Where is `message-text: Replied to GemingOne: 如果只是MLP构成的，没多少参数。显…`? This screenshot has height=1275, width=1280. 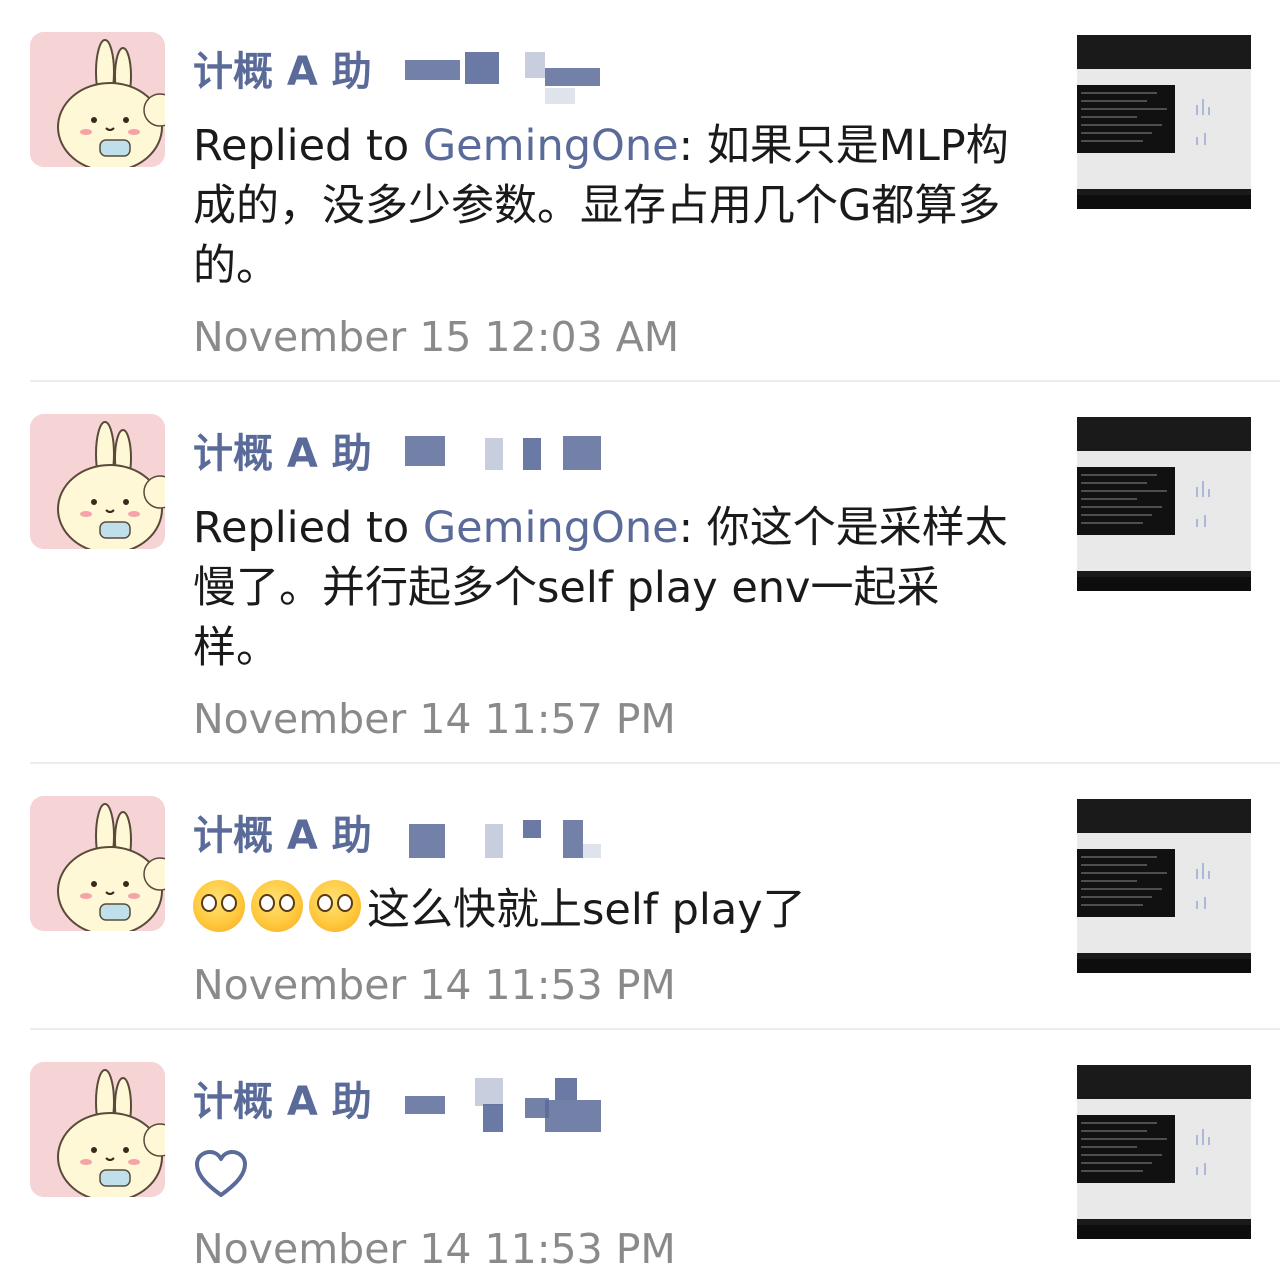 message-text: Replied to GemingOne: 如果只是MLP构成的，没多少参数。显… is located at coordinates (608, 206).